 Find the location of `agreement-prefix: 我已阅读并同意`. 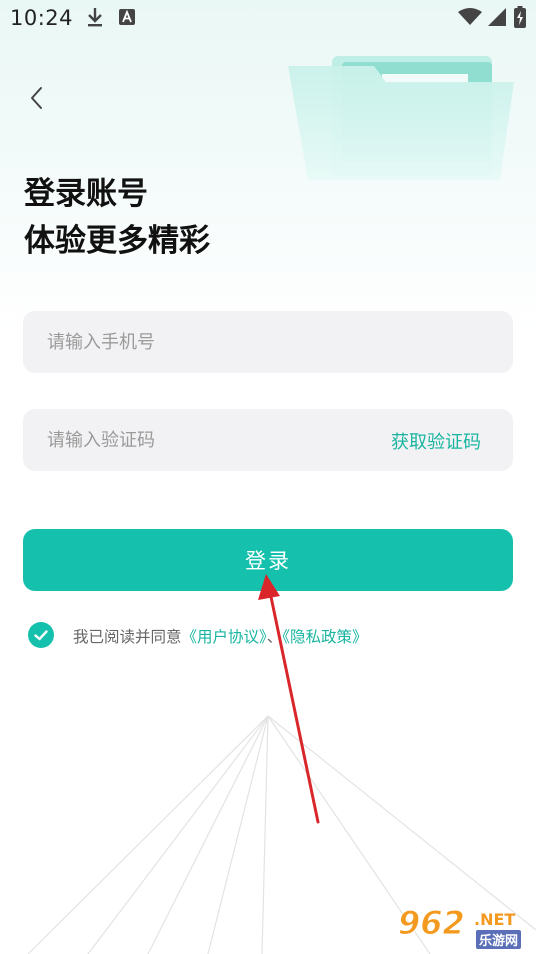

agreement-prefix: 我已阅读并同意 is located at coordinates (127, 637).